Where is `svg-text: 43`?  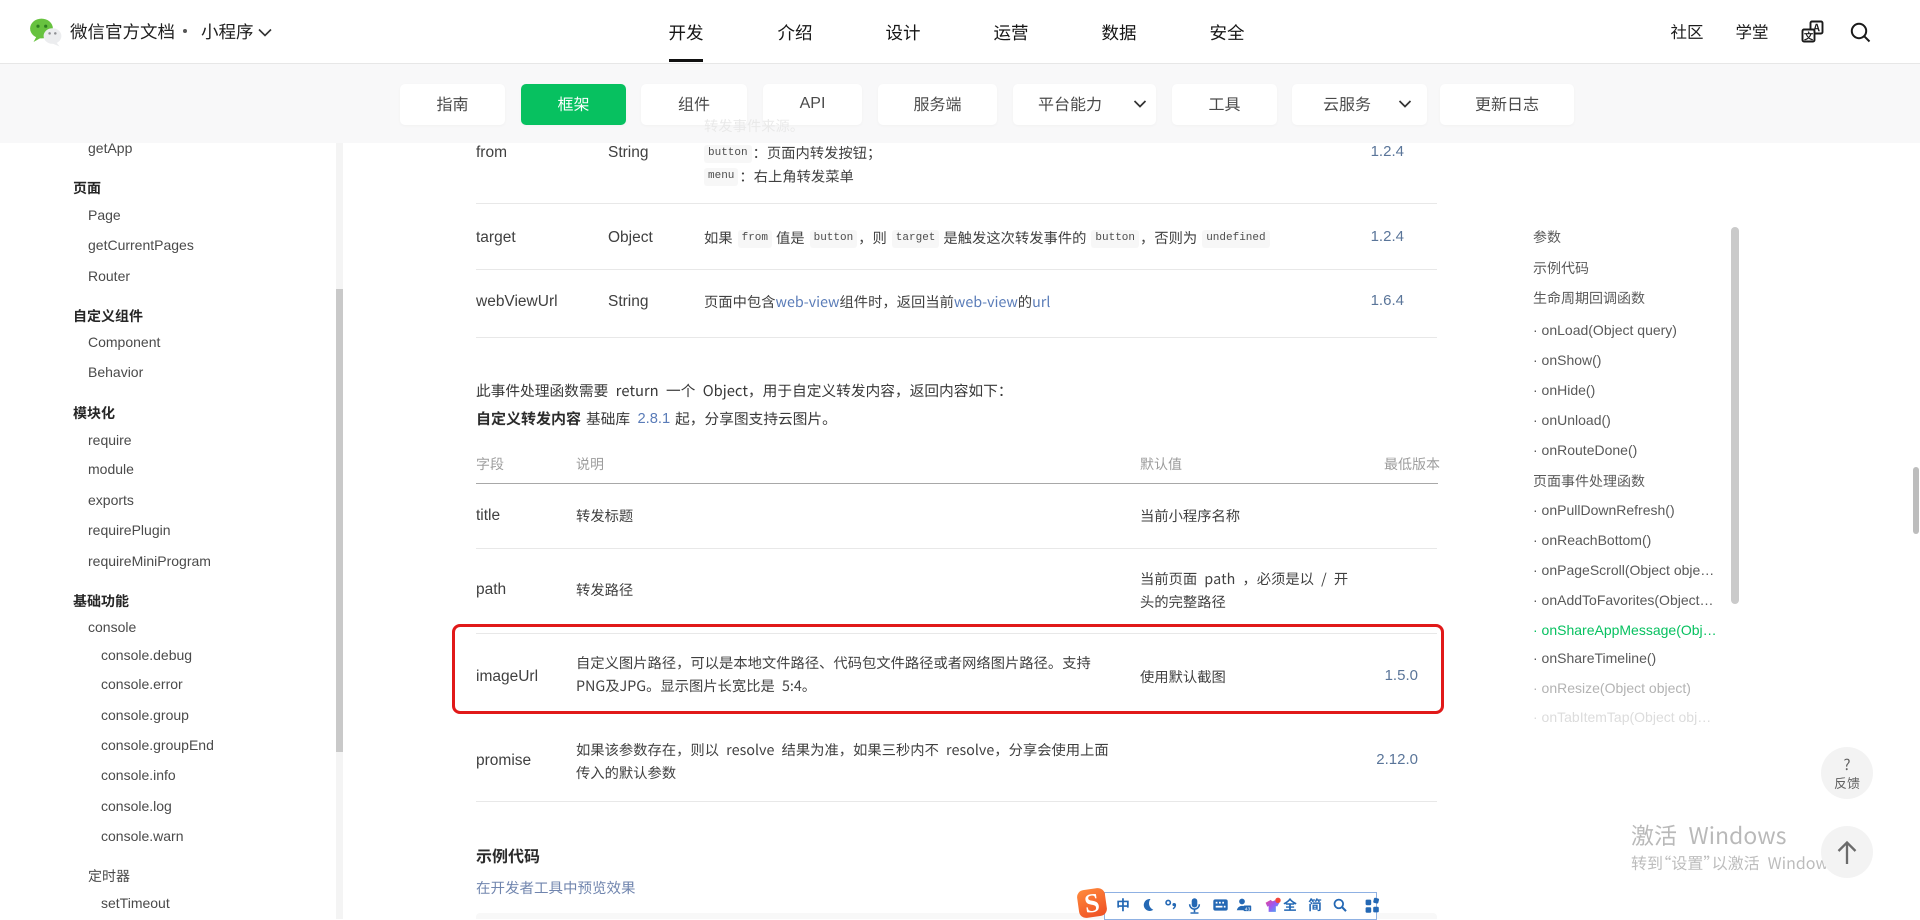 svg-text: 43 is located at coordinates (1248, 909).